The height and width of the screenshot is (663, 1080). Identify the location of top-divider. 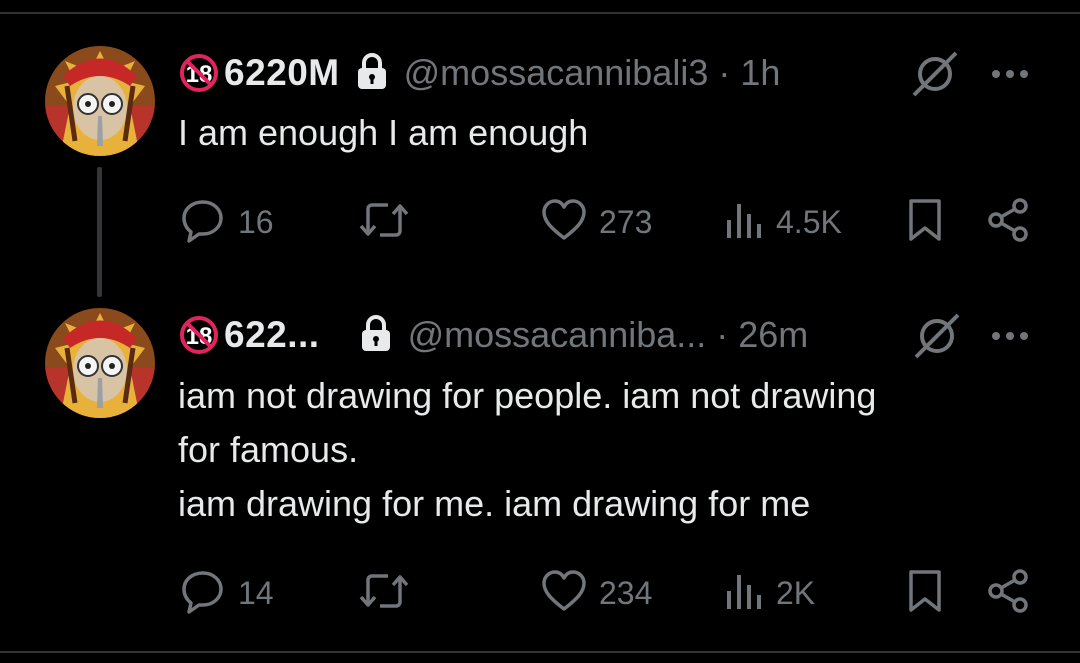
(540, 13).